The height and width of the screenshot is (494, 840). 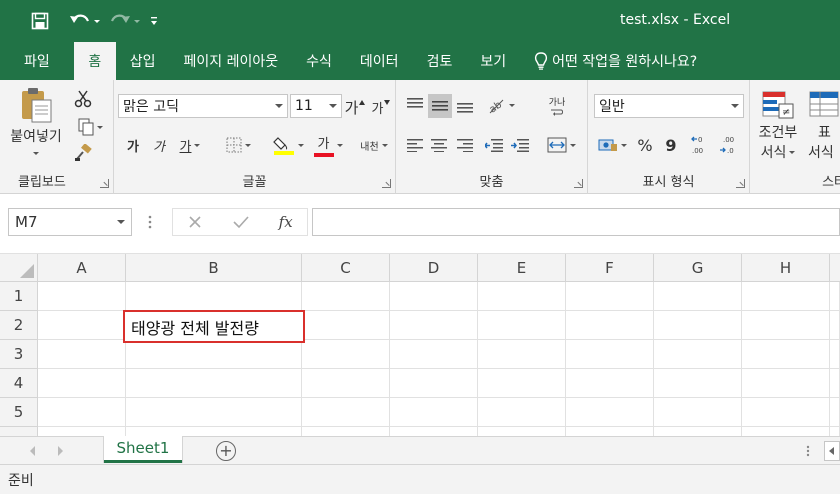 What do you see at coordinates (231, 61) in the screenshot?
I see `tab-page-layout: 페이지 레이아웃` at bounding box center [231, 61].